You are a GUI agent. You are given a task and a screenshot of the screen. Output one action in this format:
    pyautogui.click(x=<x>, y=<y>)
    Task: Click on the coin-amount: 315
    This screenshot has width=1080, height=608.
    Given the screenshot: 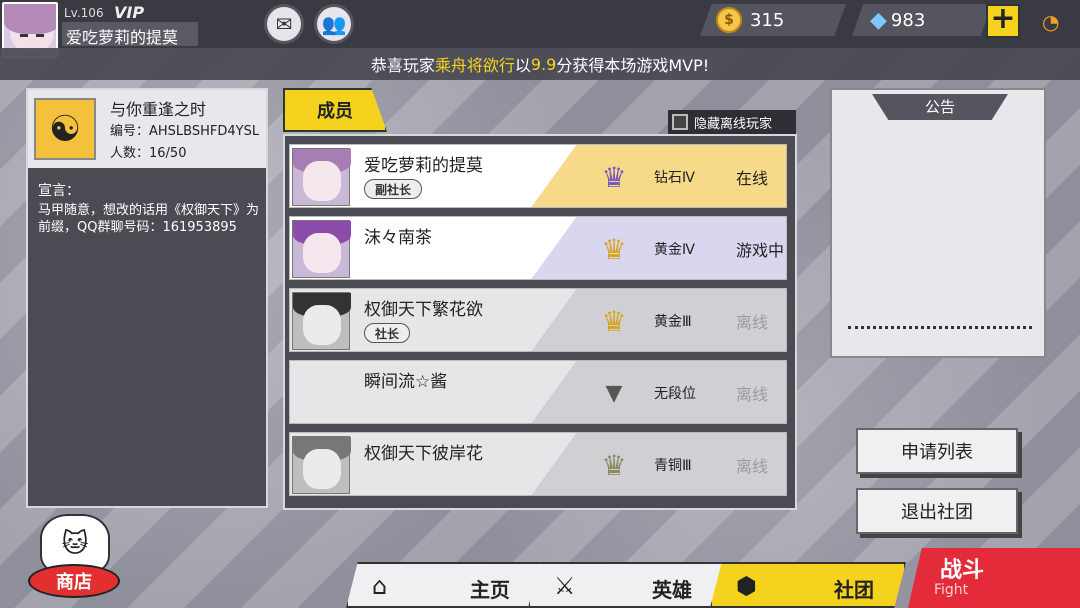 What is the action you would take?
    pyautogui.click(x=767, y=20)
    